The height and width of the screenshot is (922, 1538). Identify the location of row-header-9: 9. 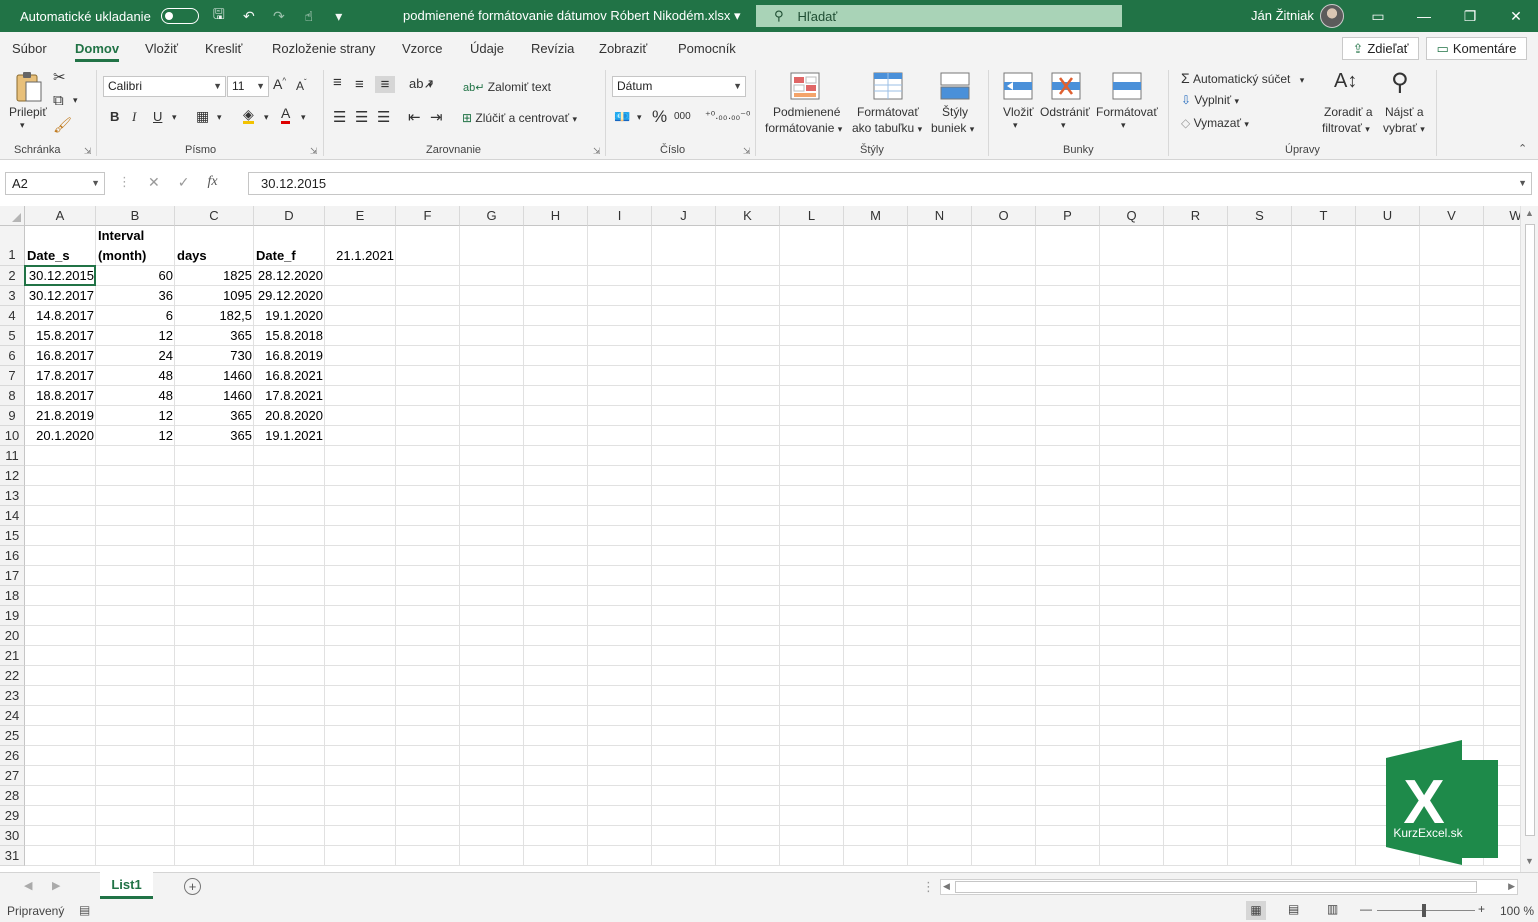
(12, 416).